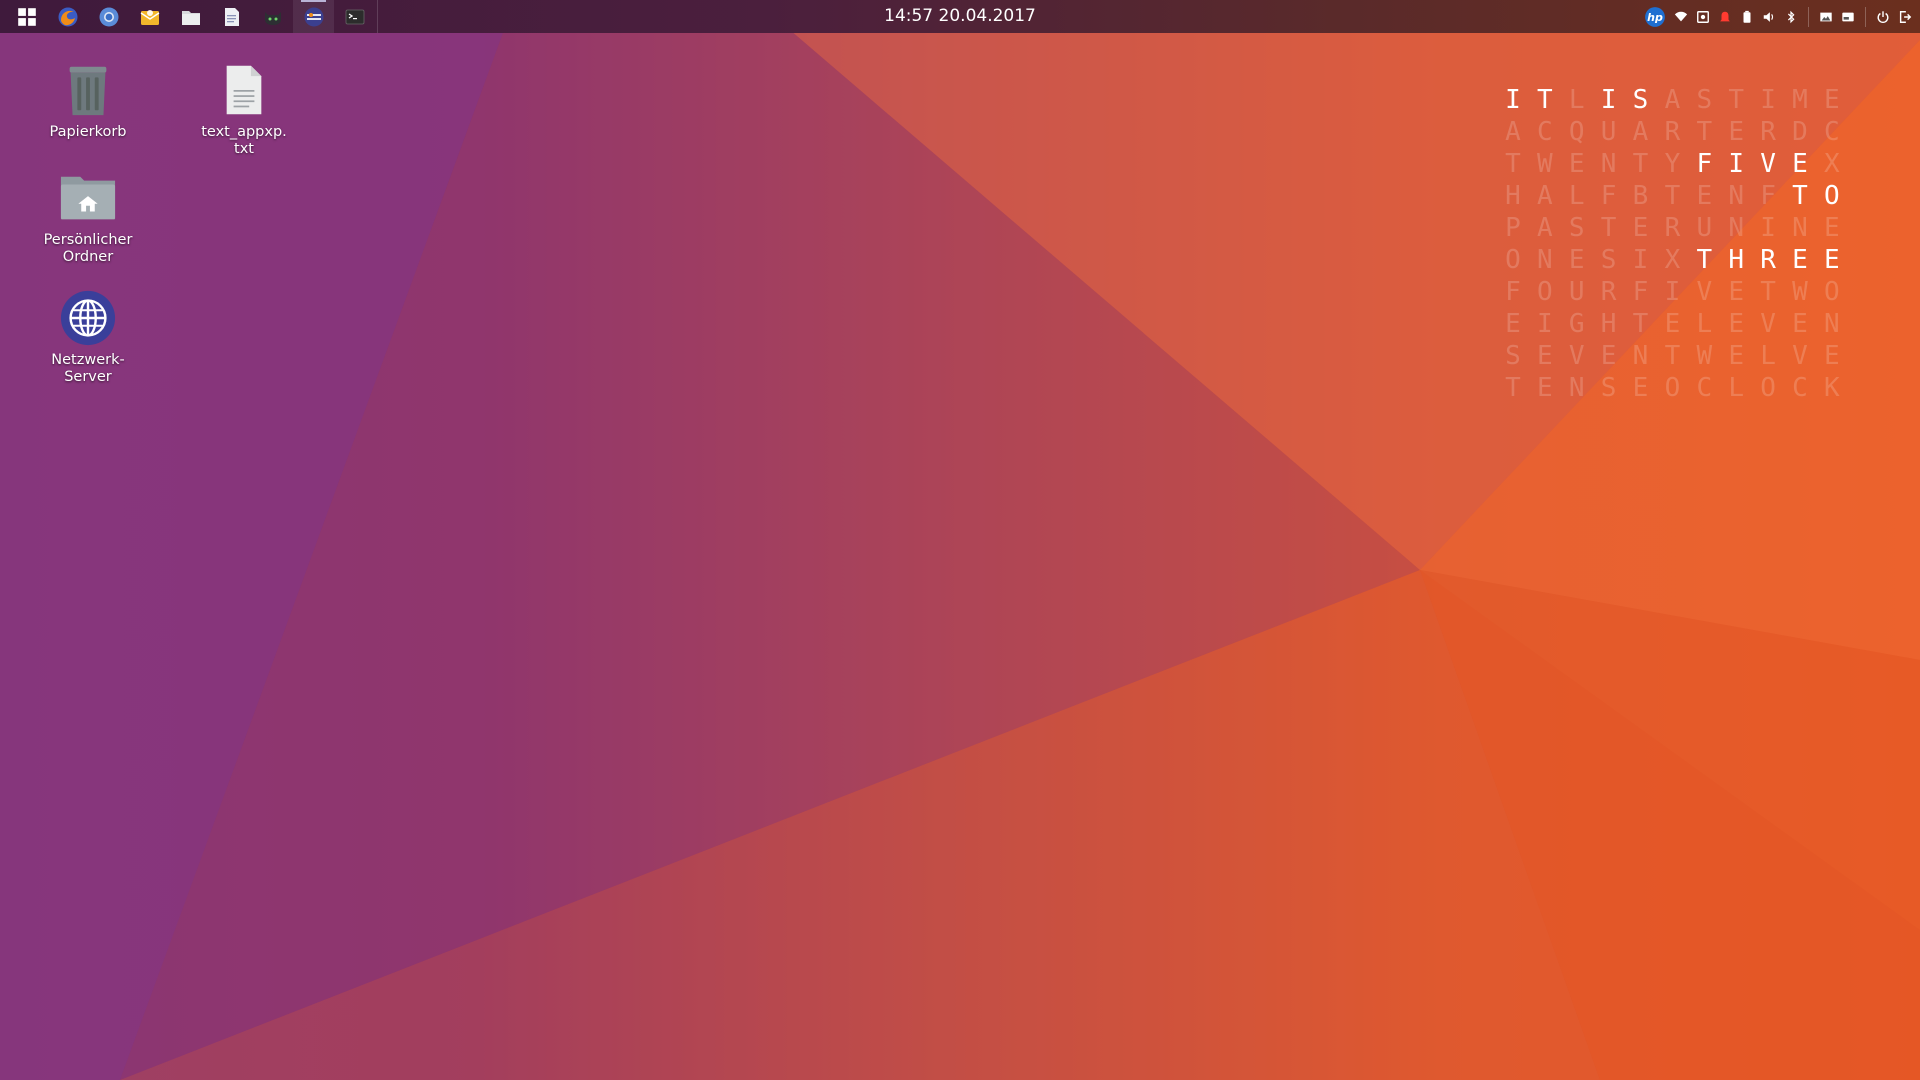  I want to click on word-clock-letter: R, so click(1768, 132).